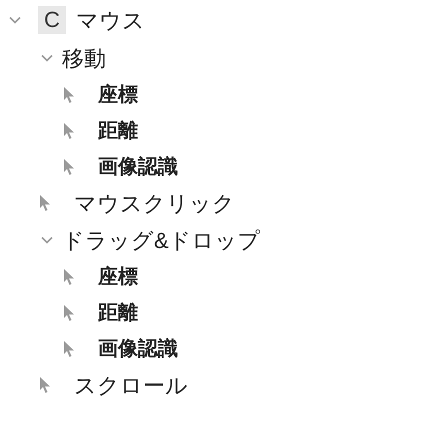 This screenshot has width=433, height=433. Describe the element at coordinates (154, 203) in the screenshot. I see `tree-node-label: マウスクリック` at that location.